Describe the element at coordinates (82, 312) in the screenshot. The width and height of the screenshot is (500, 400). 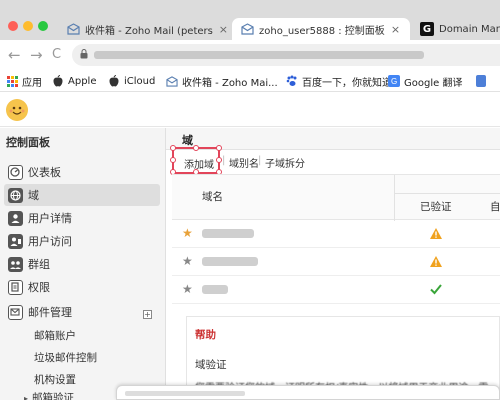
I see `sidebar-item-mail-management: 邮件管理` at that location.